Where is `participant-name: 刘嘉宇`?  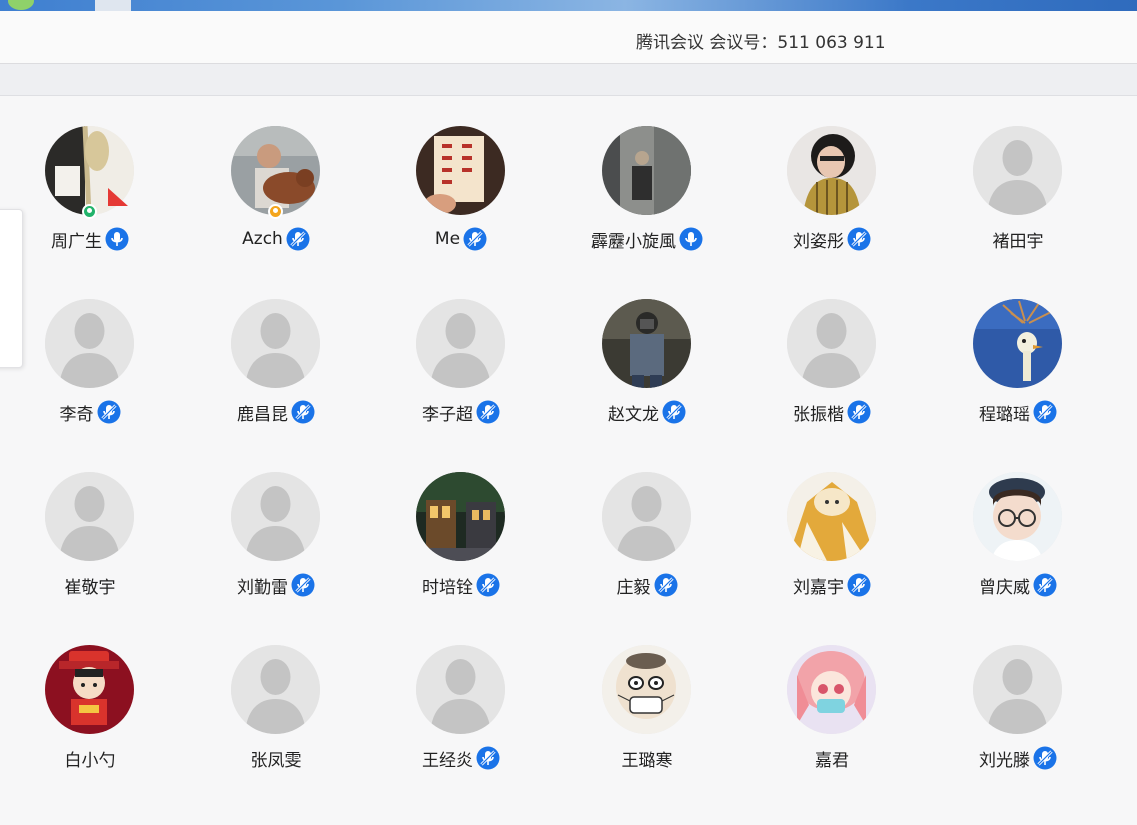
participant-name: 刘嘉宇 is located at coordinates (818, 587).